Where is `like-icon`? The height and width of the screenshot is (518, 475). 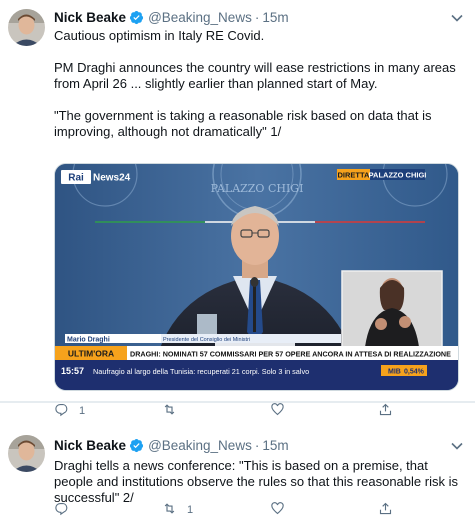
like-icon is located at coordinates (277, 509).